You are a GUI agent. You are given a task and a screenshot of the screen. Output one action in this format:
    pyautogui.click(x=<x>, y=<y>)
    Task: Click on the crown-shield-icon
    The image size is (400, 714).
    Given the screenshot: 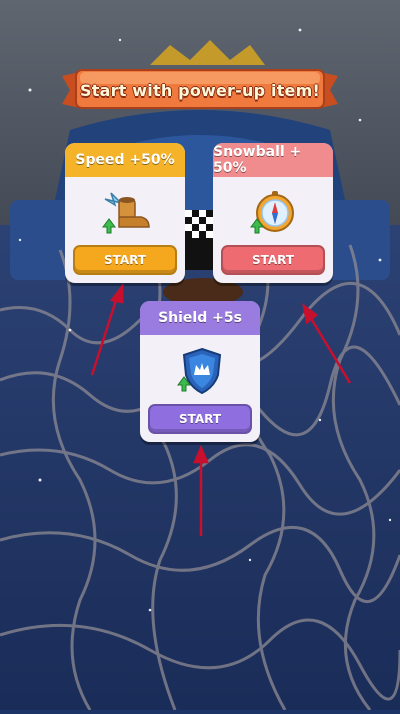 What is the action you would take?
    pyautogui.click(x=199, y=371)
    